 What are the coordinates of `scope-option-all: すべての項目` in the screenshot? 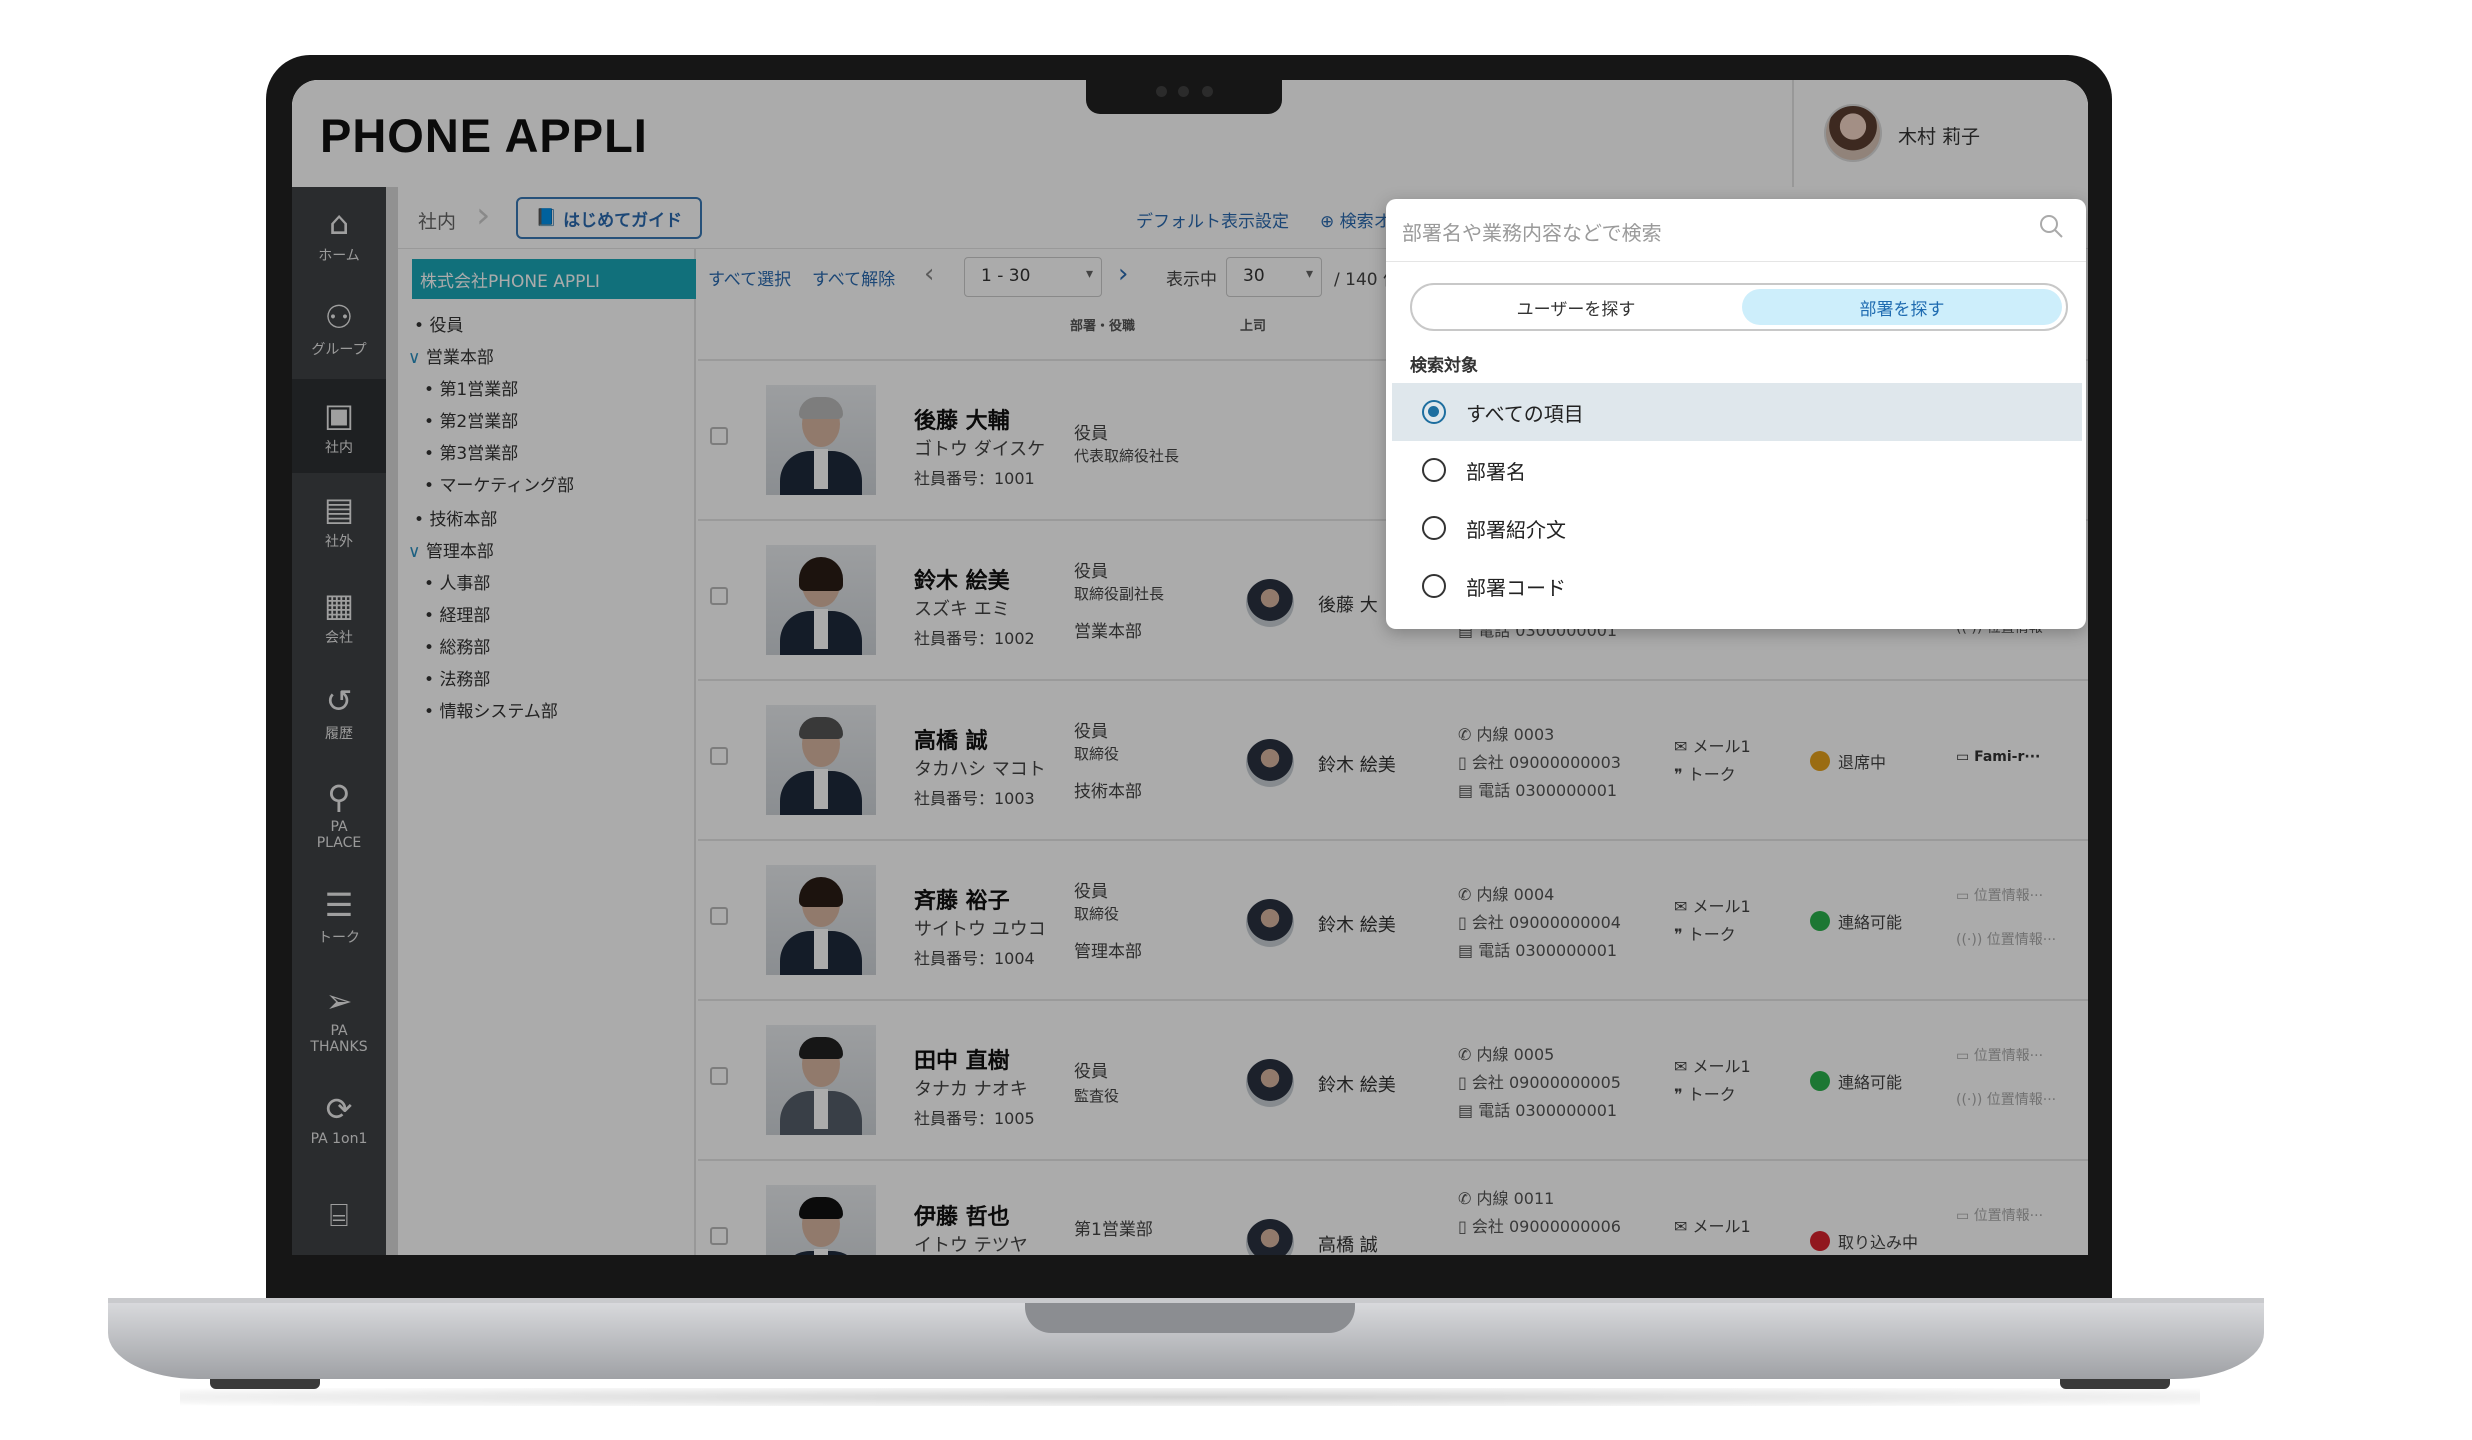 It's located at (1737, 412).